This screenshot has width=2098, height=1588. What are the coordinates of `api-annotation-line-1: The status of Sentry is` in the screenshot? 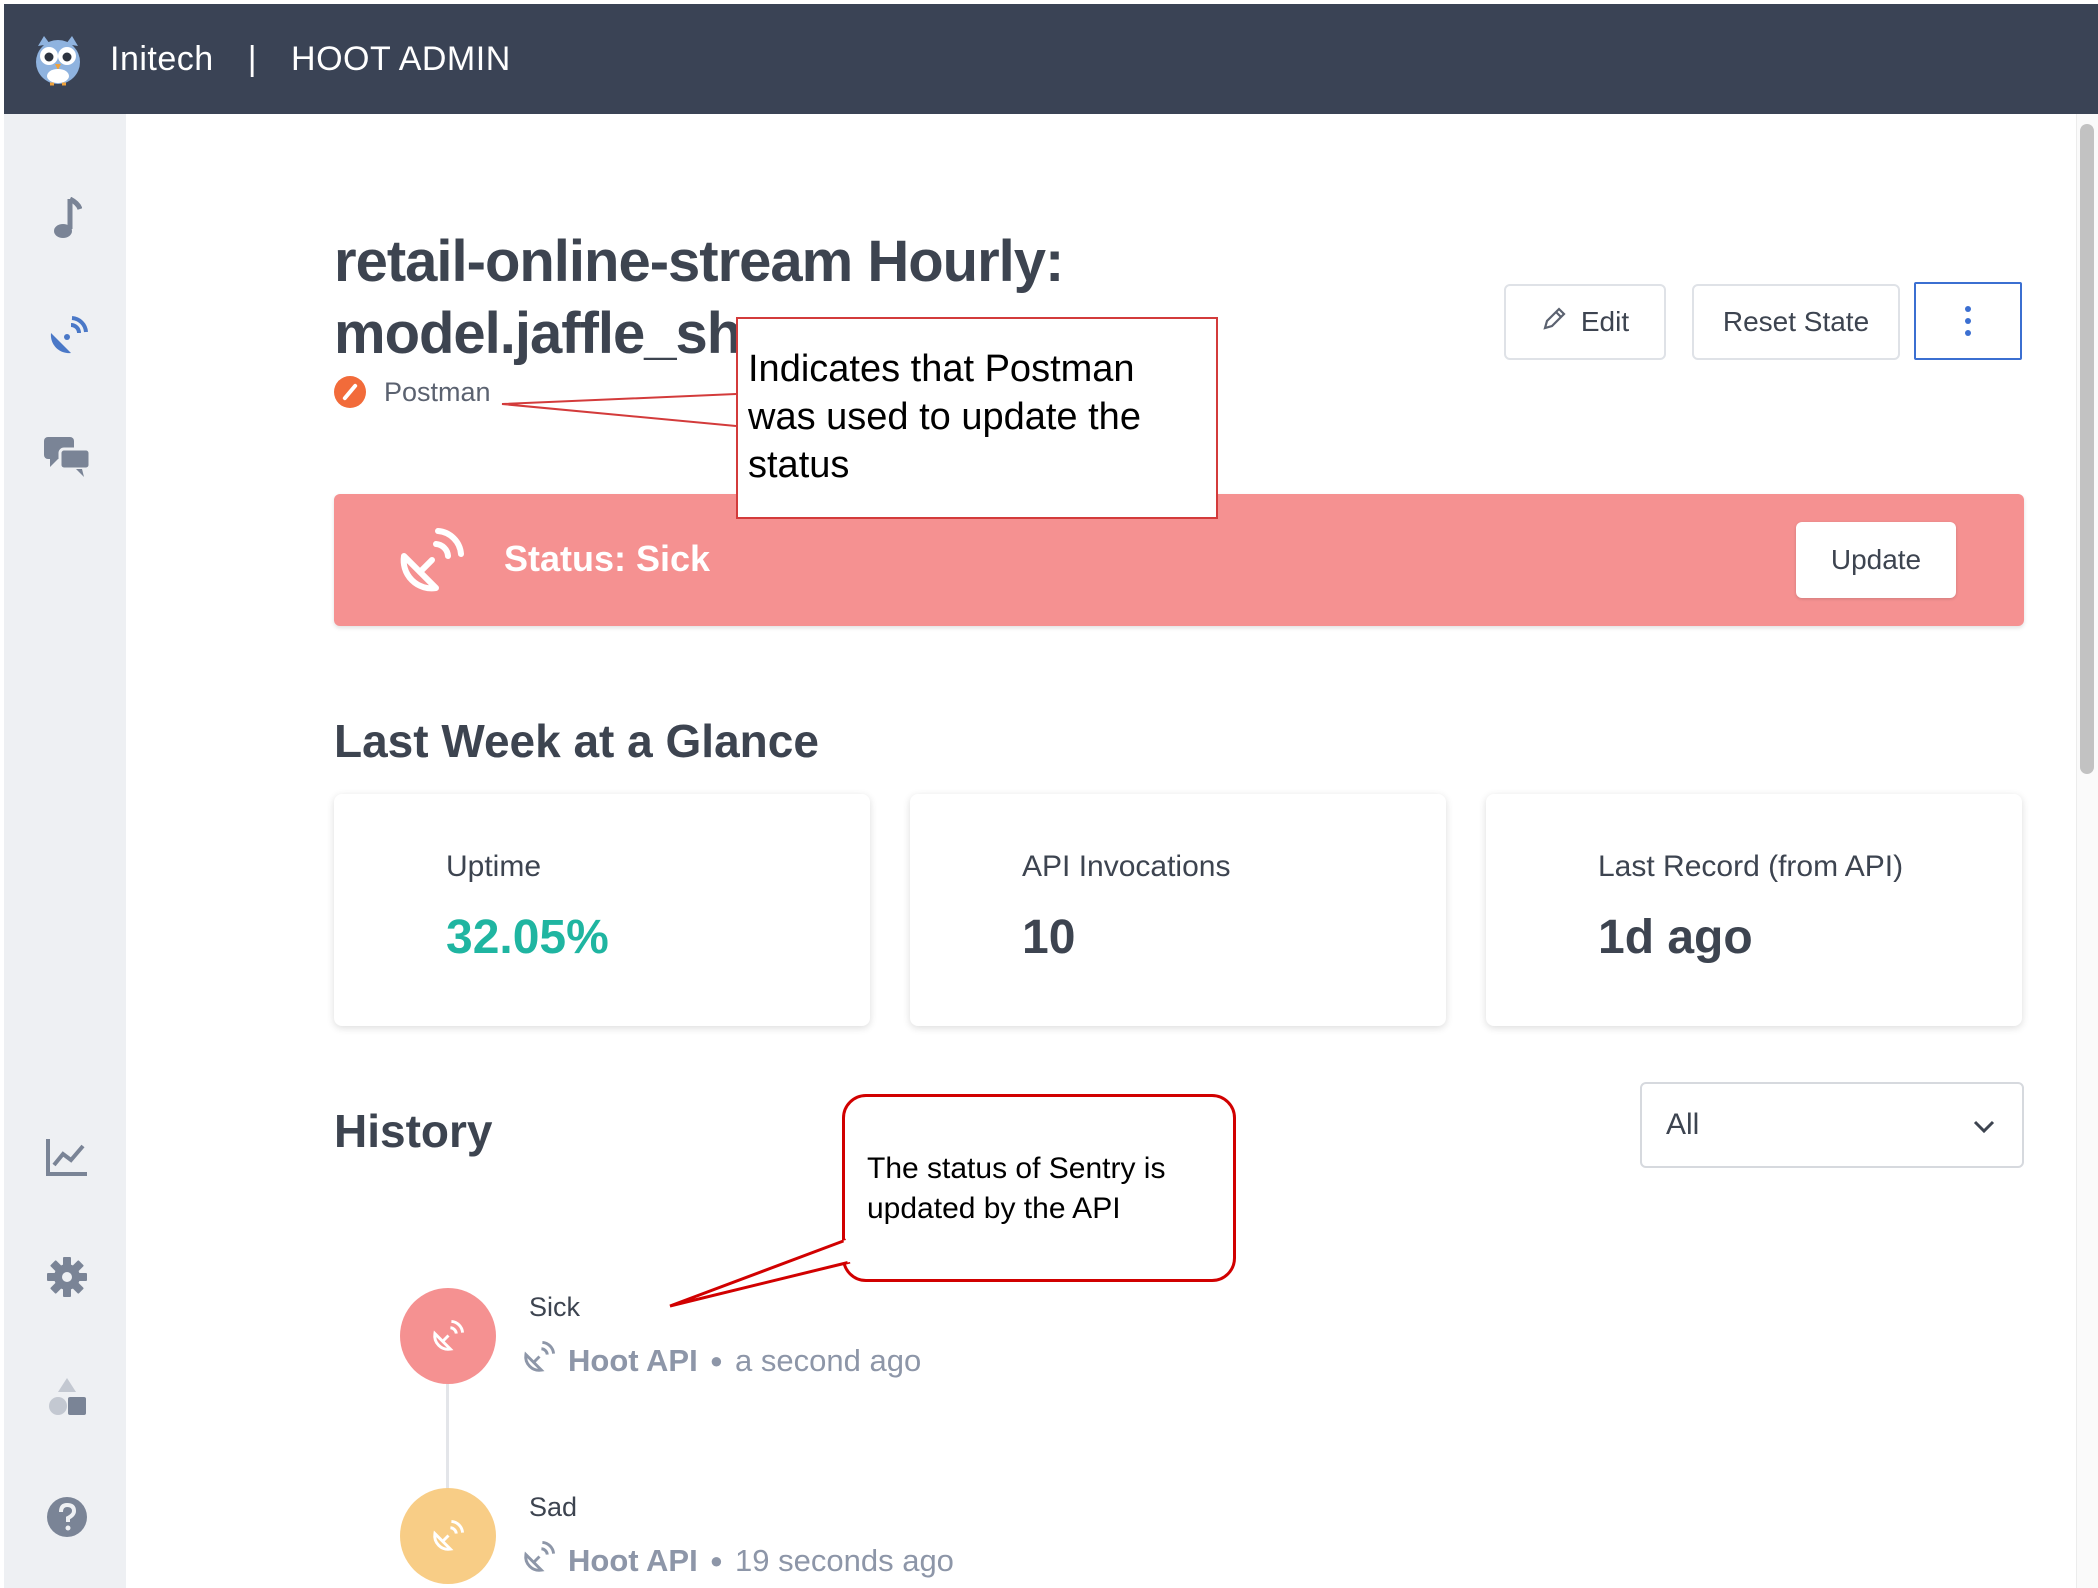 It's located at (1016, 1168).